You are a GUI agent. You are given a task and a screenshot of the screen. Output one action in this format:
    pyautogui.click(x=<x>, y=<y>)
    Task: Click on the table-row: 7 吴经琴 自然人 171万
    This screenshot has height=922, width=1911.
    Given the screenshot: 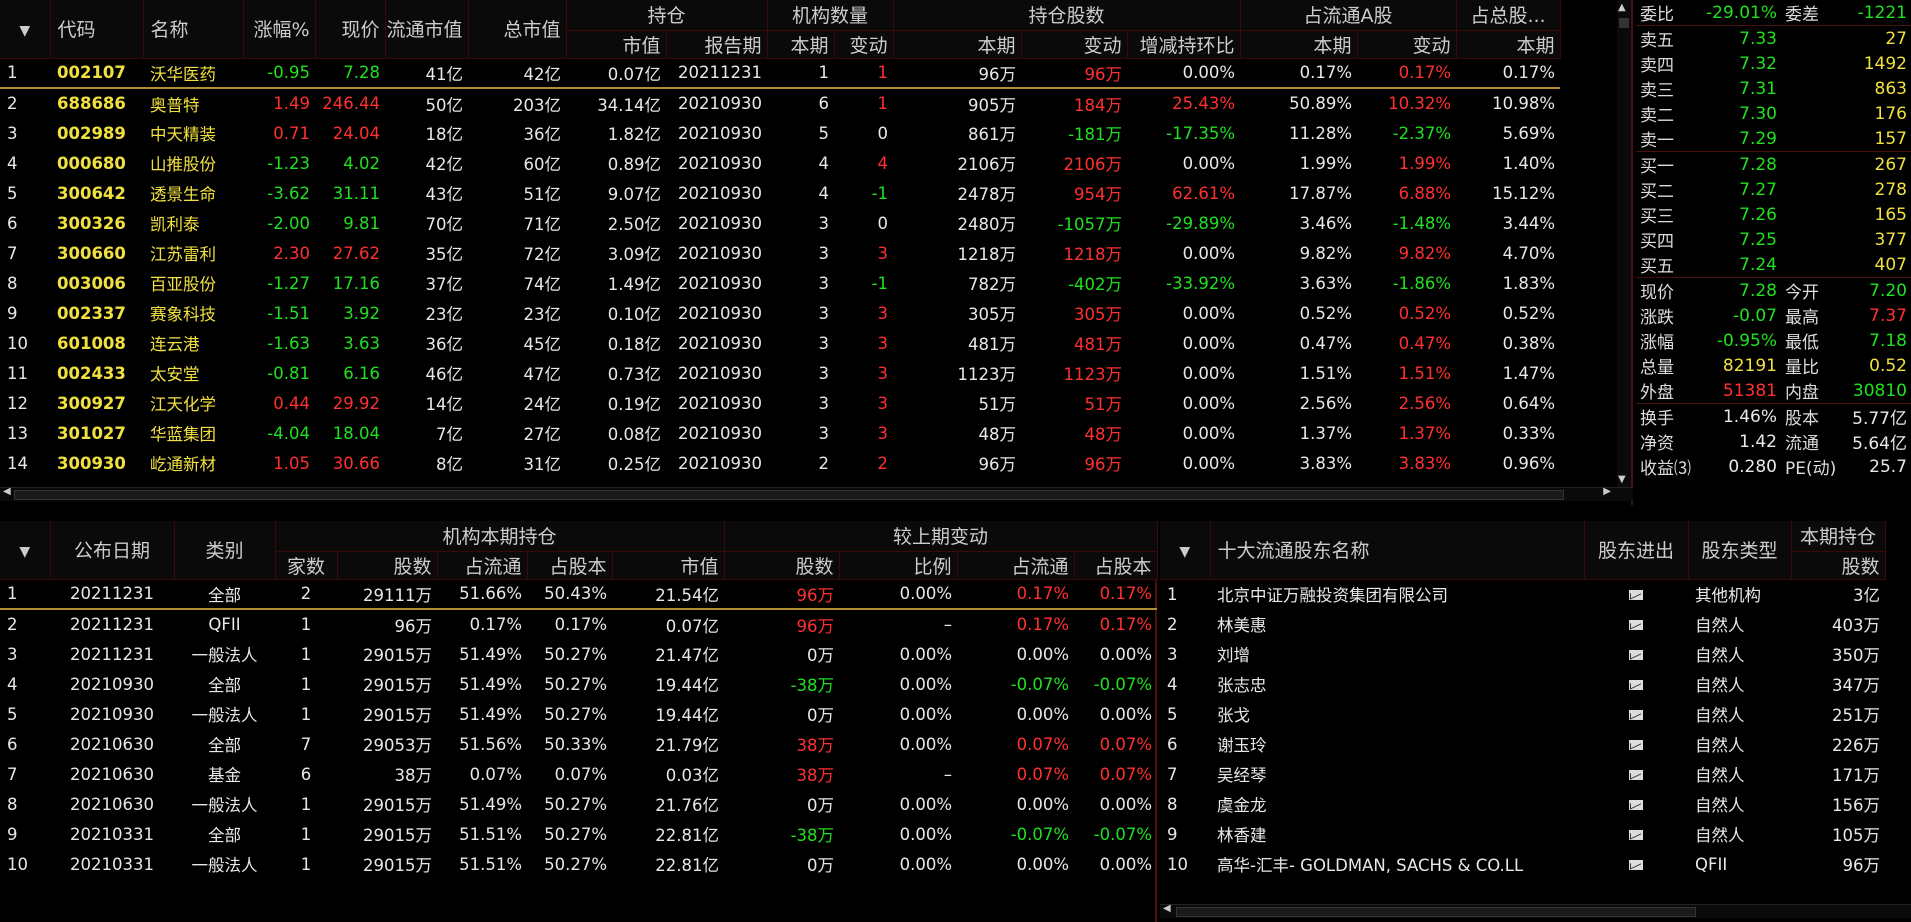 What is the action you would take?
    pyautogui.click(x=1522, y=774)
    